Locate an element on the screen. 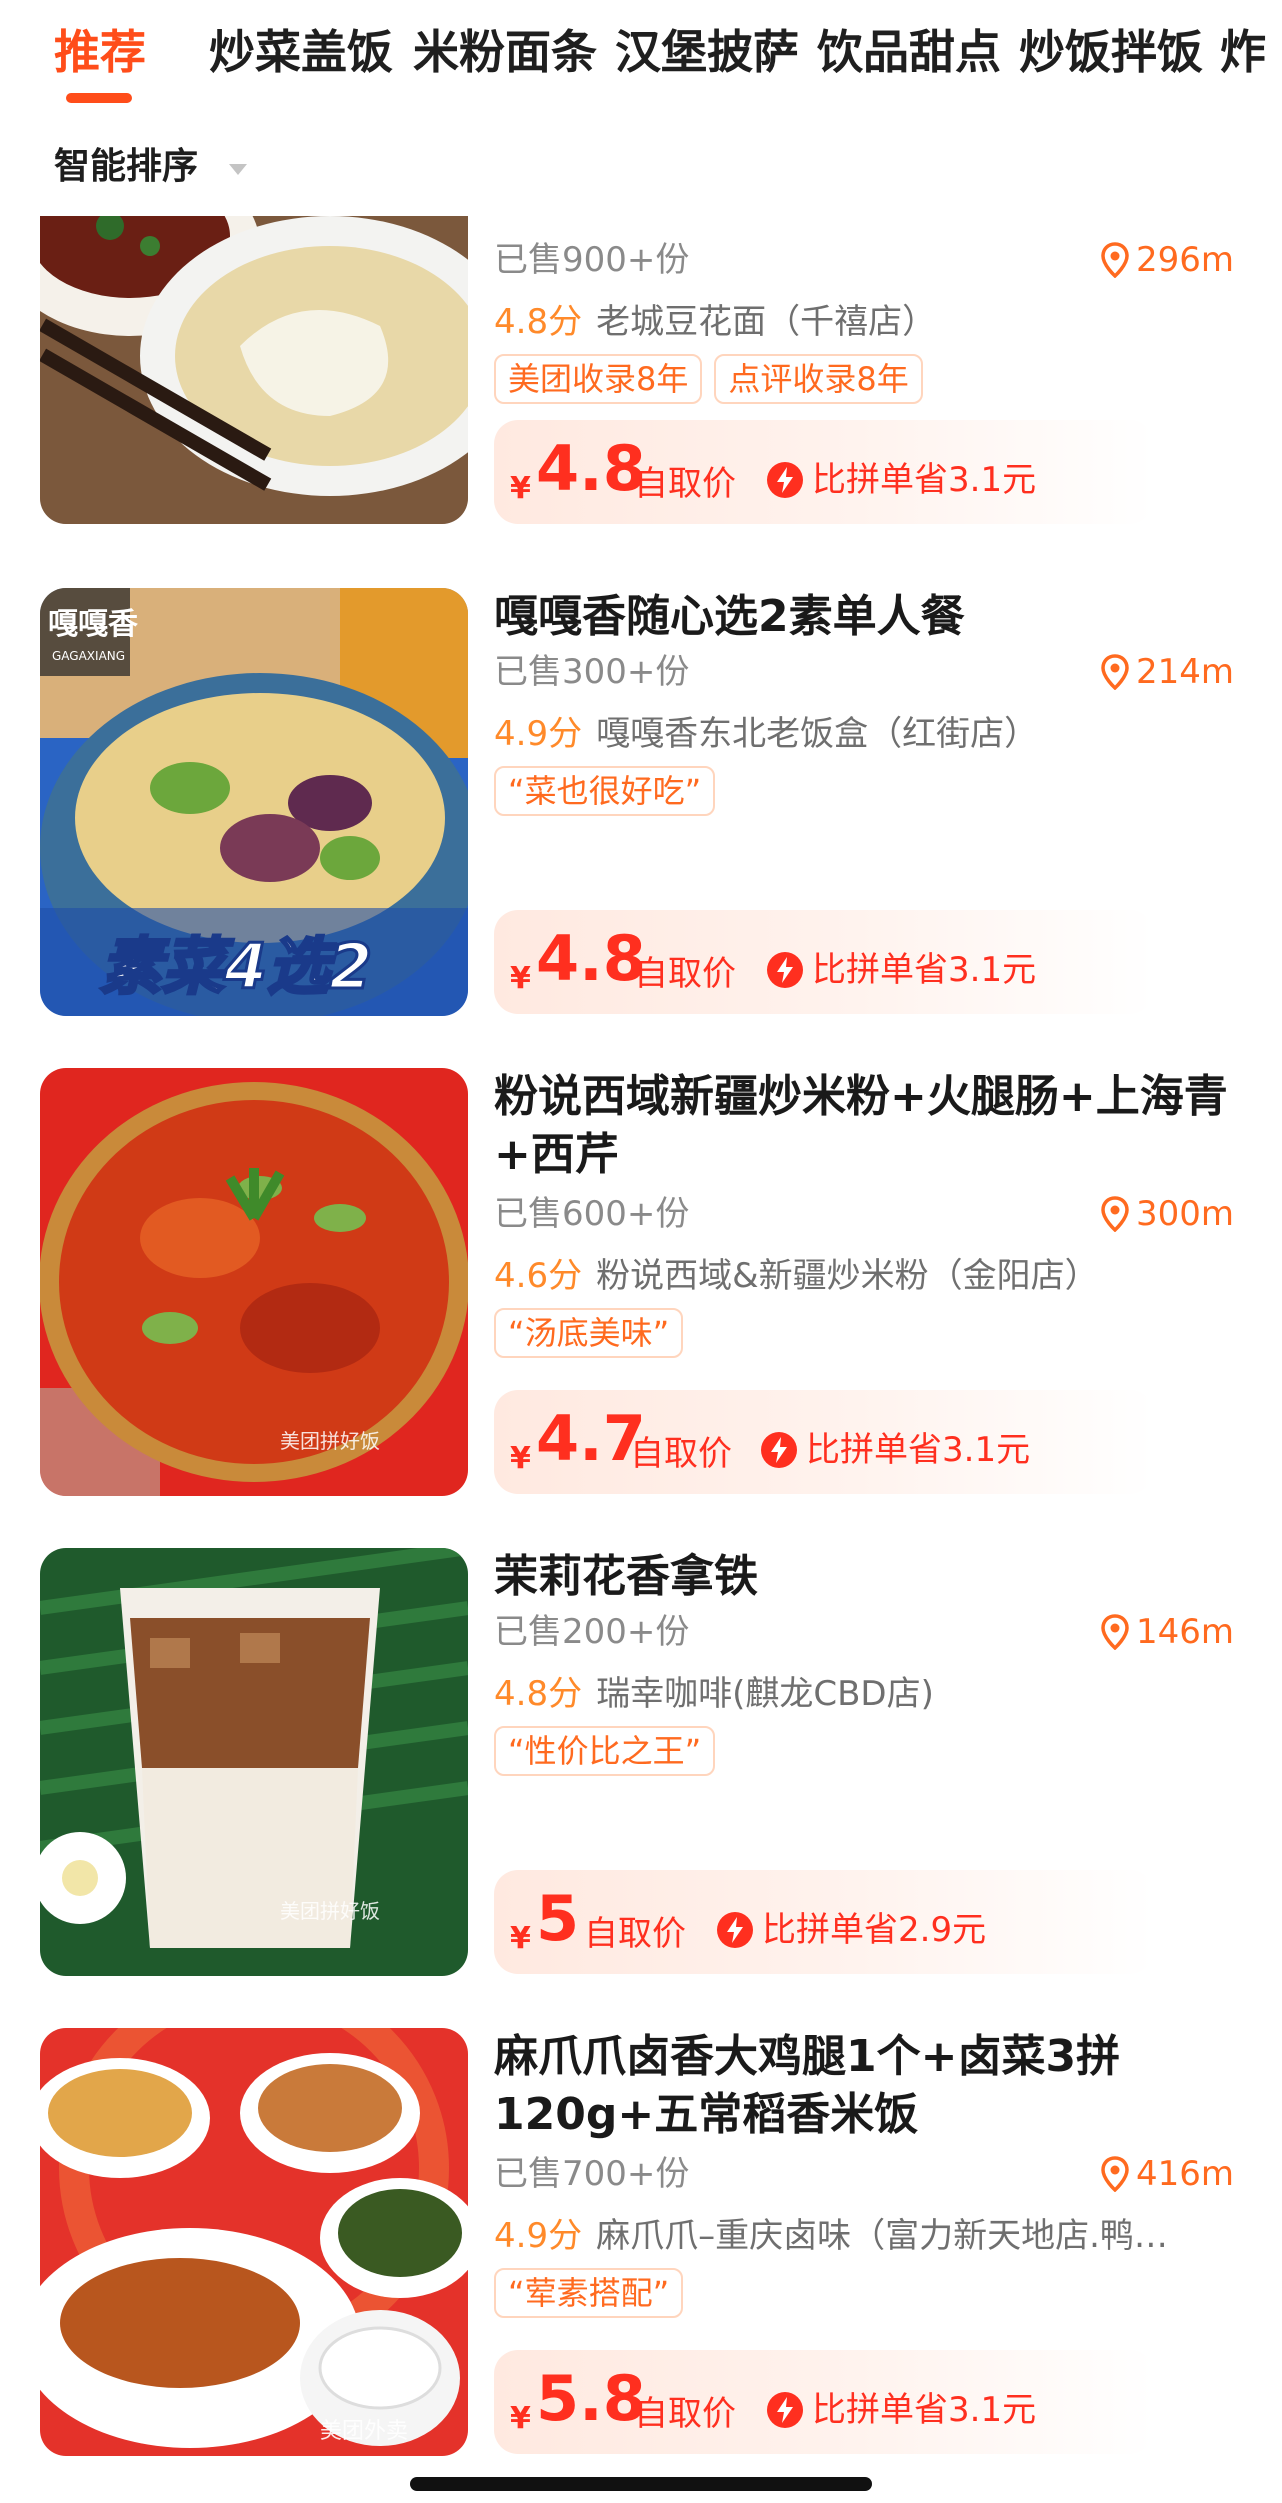 The height and width of the screenshot is (2503, 1282). tag: “汤底美味” is located at coordinates (589, 1333).